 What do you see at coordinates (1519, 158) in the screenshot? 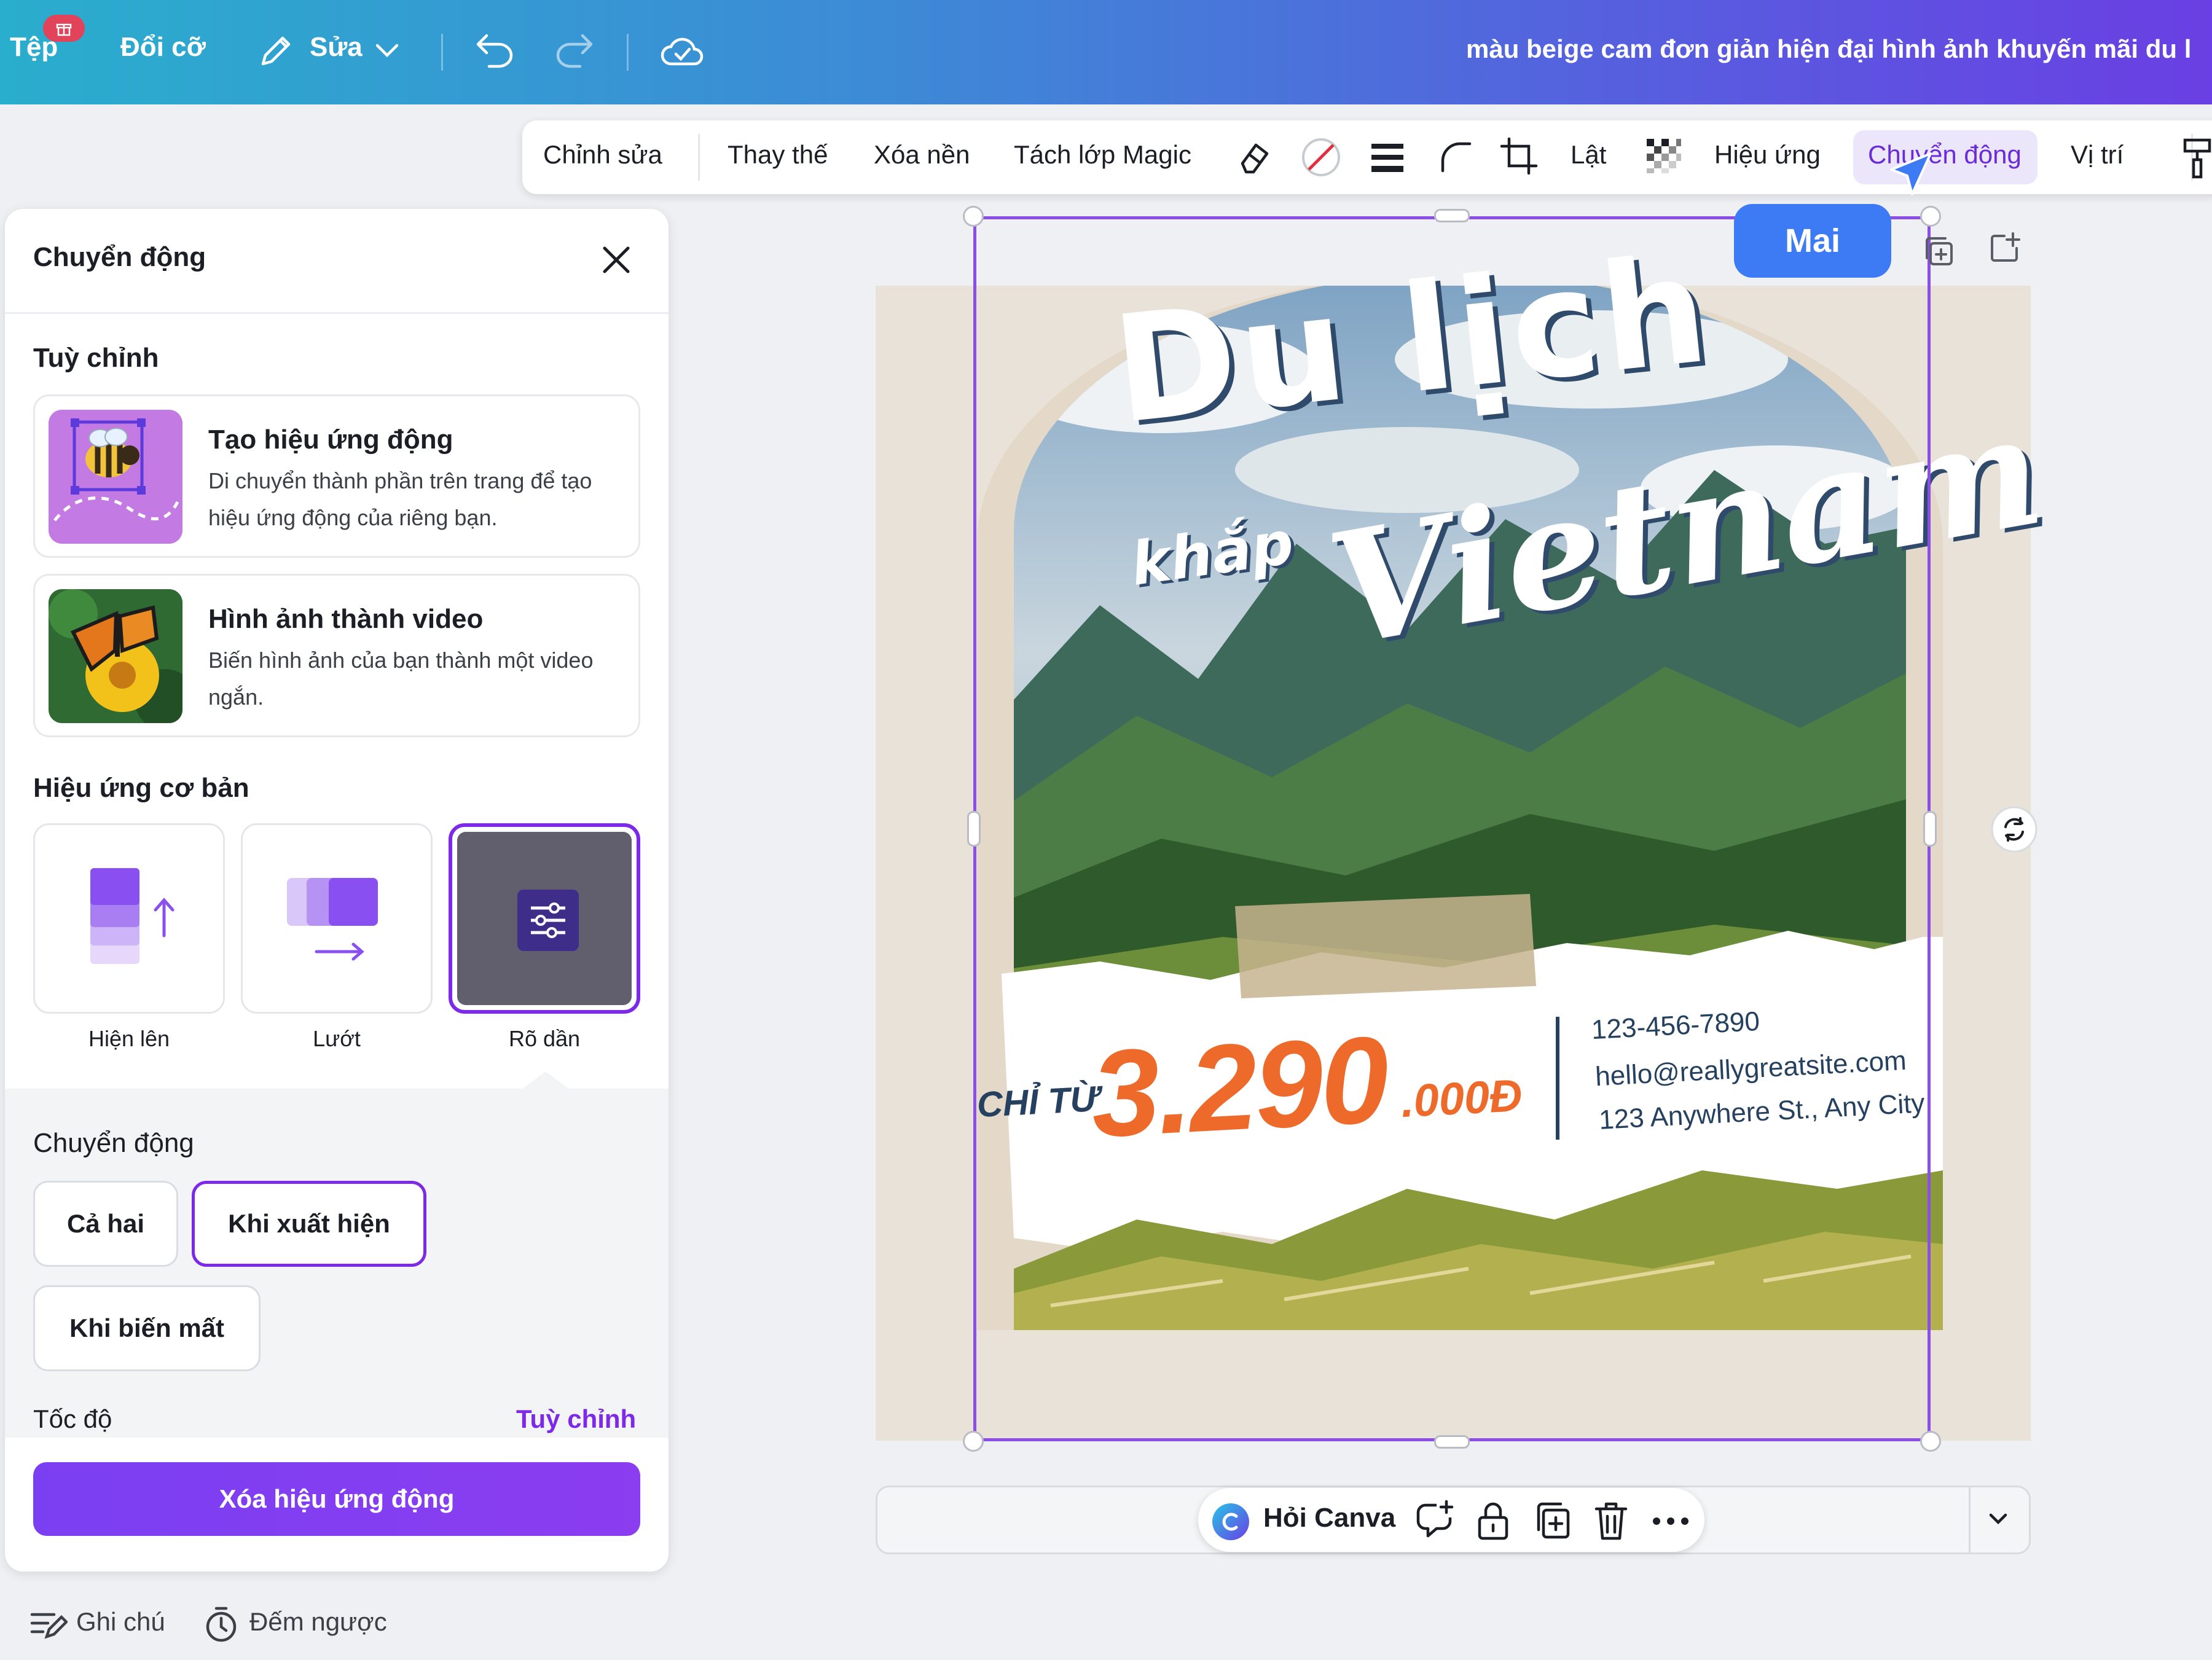
I see `crop-icon` at bounding box center [1519, 158].